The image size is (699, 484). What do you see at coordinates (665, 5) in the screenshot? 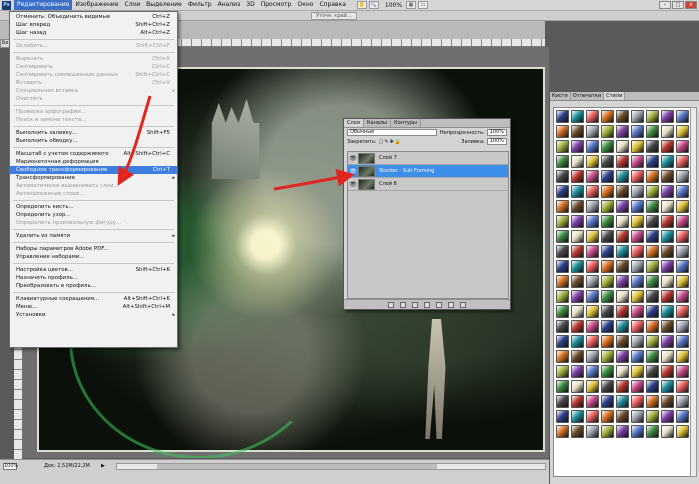
I see `minimize-icon: –` at bounding box center [665, 5].